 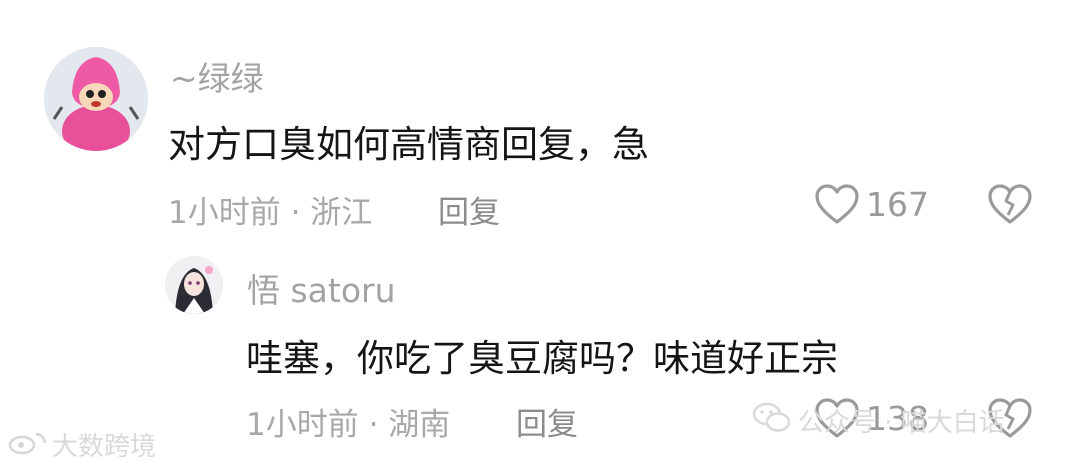 What do you see at coordinates (217, 76) in the screenshot?
I see `comment-username: ~绿绿` at bounding box center [217, 76].